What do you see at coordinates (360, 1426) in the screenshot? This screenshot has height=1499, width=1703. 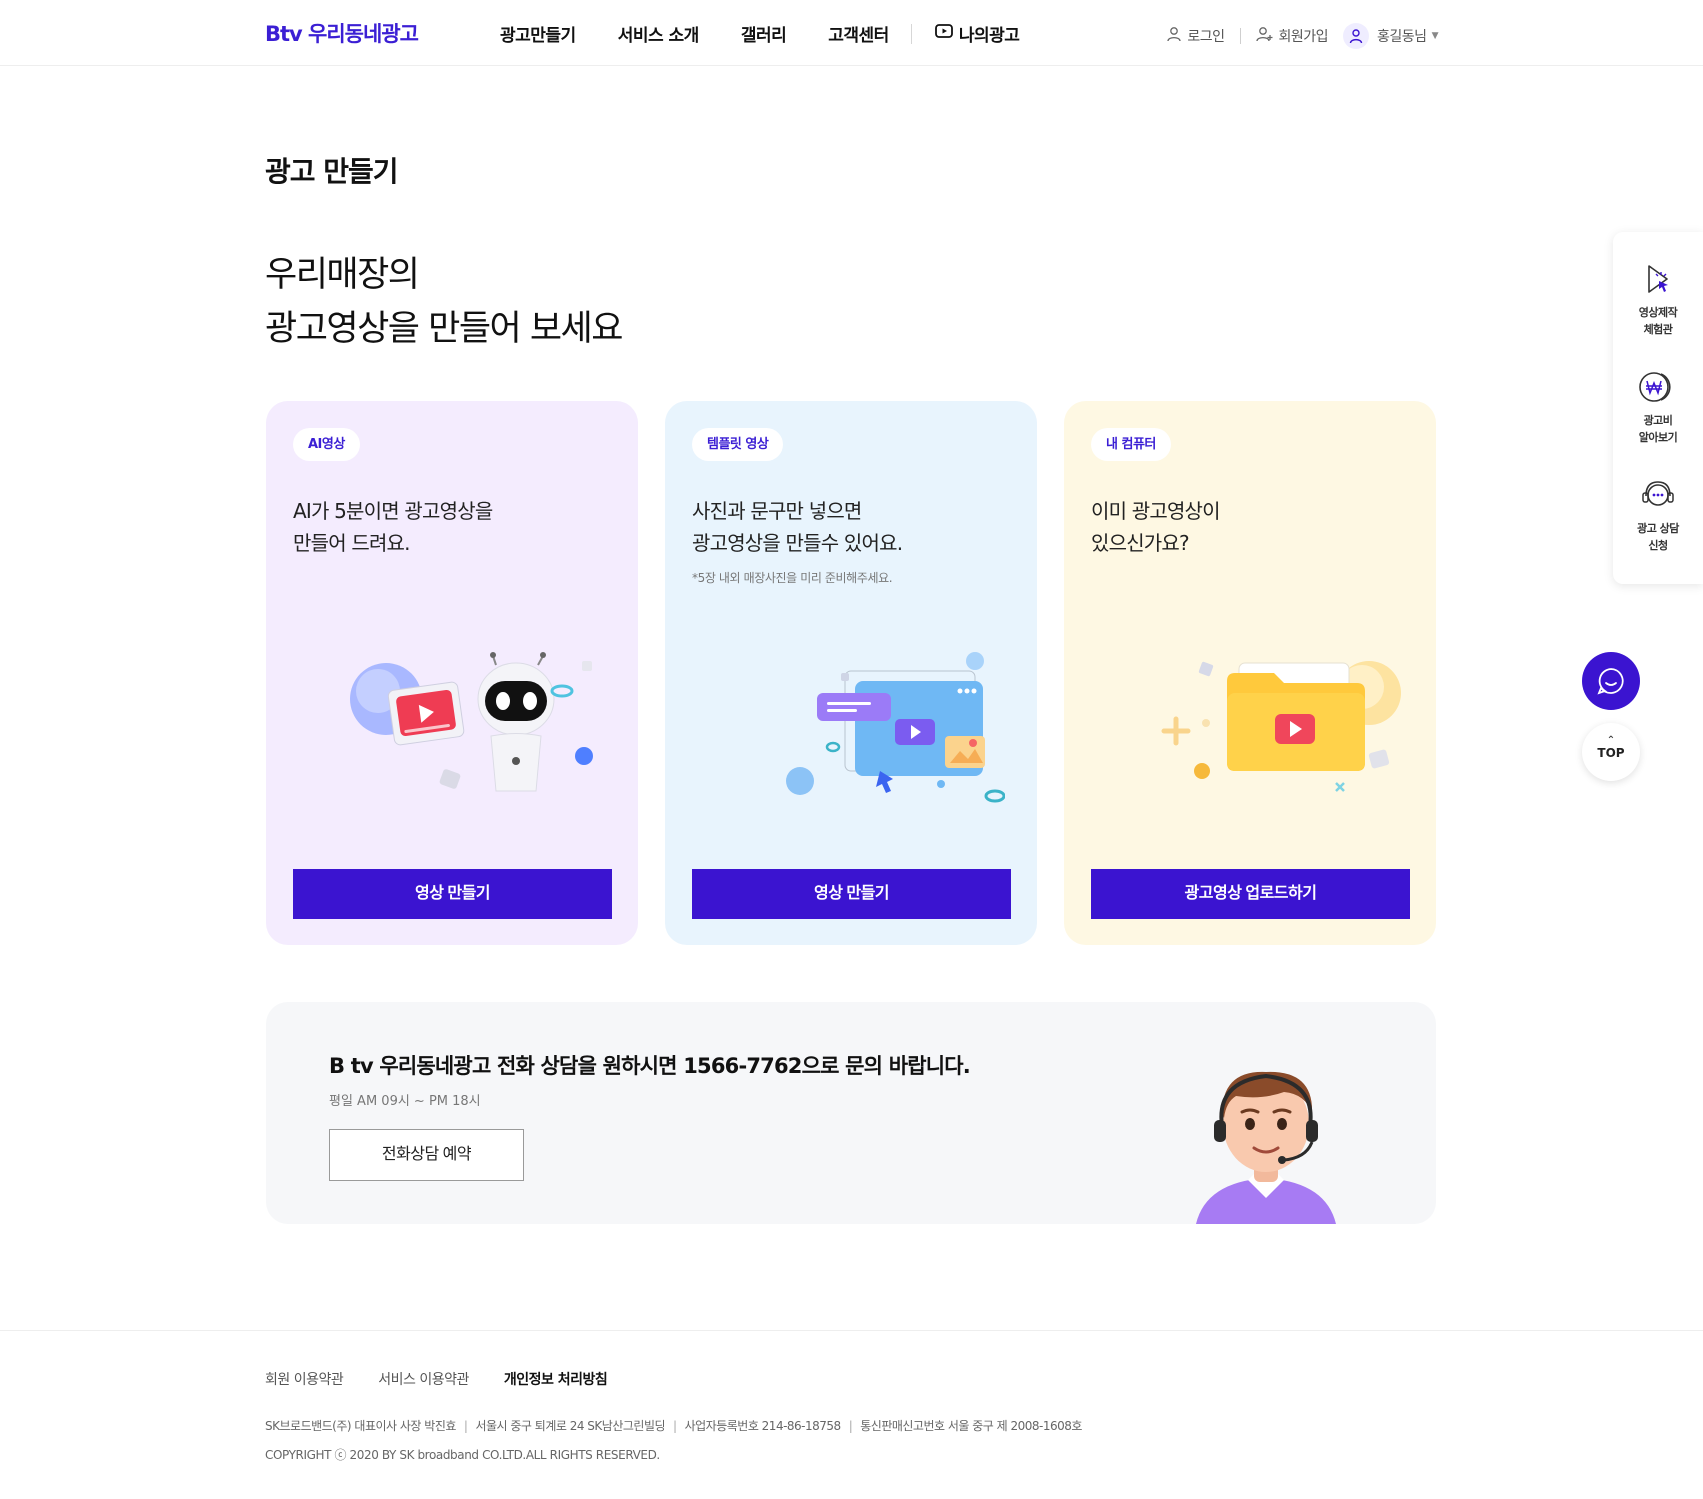 I see `footer-info-ceo: SK브로드밴드(주) 대표이사 사장 박진효` at bounding box center [360, 1426].